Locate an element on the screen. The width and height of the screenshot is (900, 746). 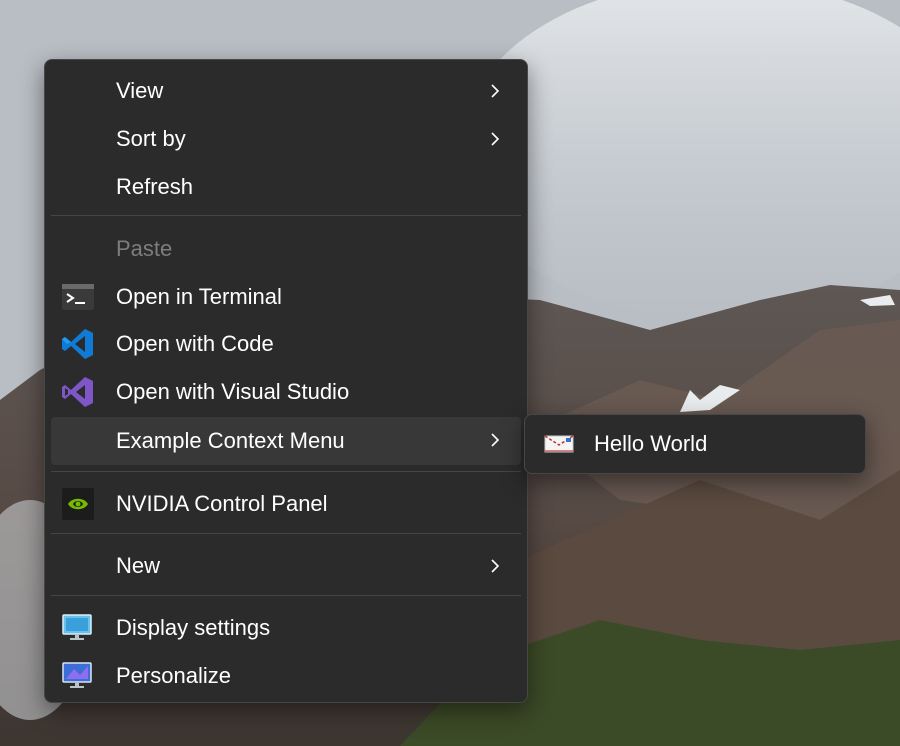
example-context-submenu: Hello World is located at coordinates (695, 444).